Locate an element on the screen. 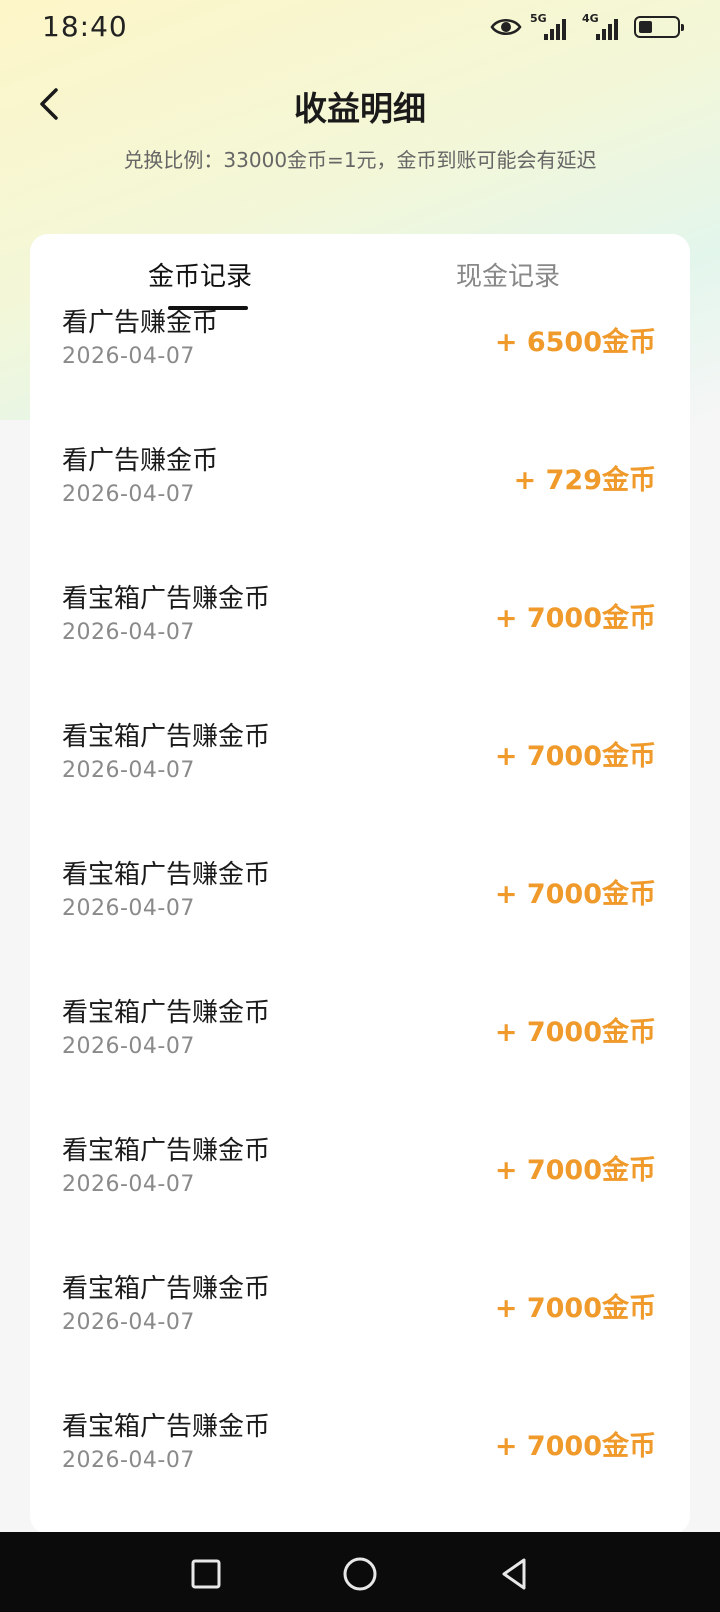  list-item: 看广告赚金币 2026-04-07 + 6500金币 is located at coordinates (360, 371).